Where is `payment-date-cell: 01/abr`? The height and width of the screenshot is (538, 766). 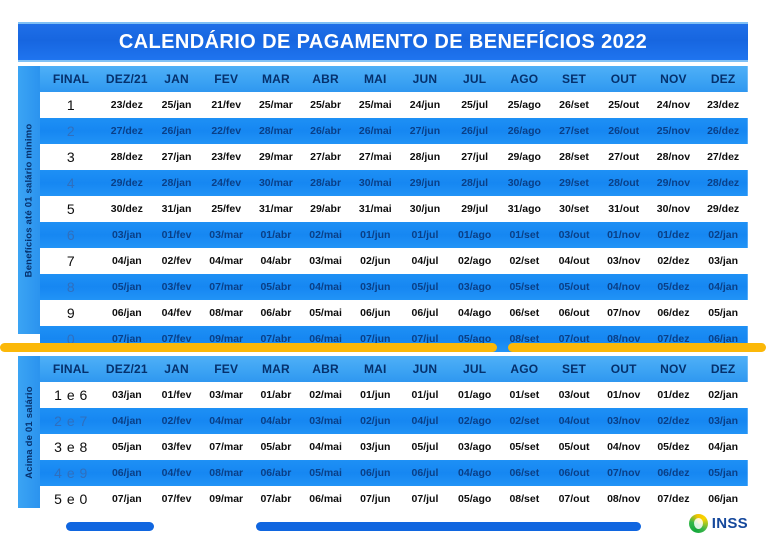
payment-date-cell: 01/abr is located at coordinates (276, 235).